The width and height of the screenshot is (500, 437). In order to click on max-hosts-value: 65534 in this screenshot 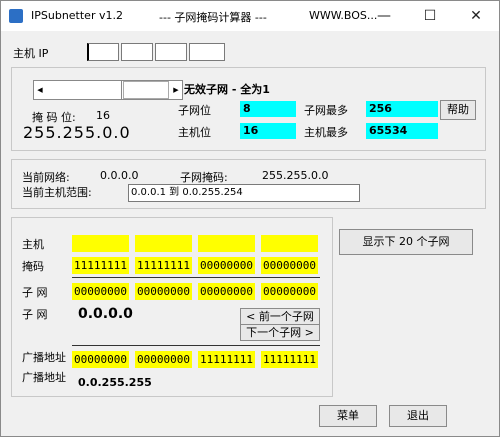, I will do `click(402, 131)`.